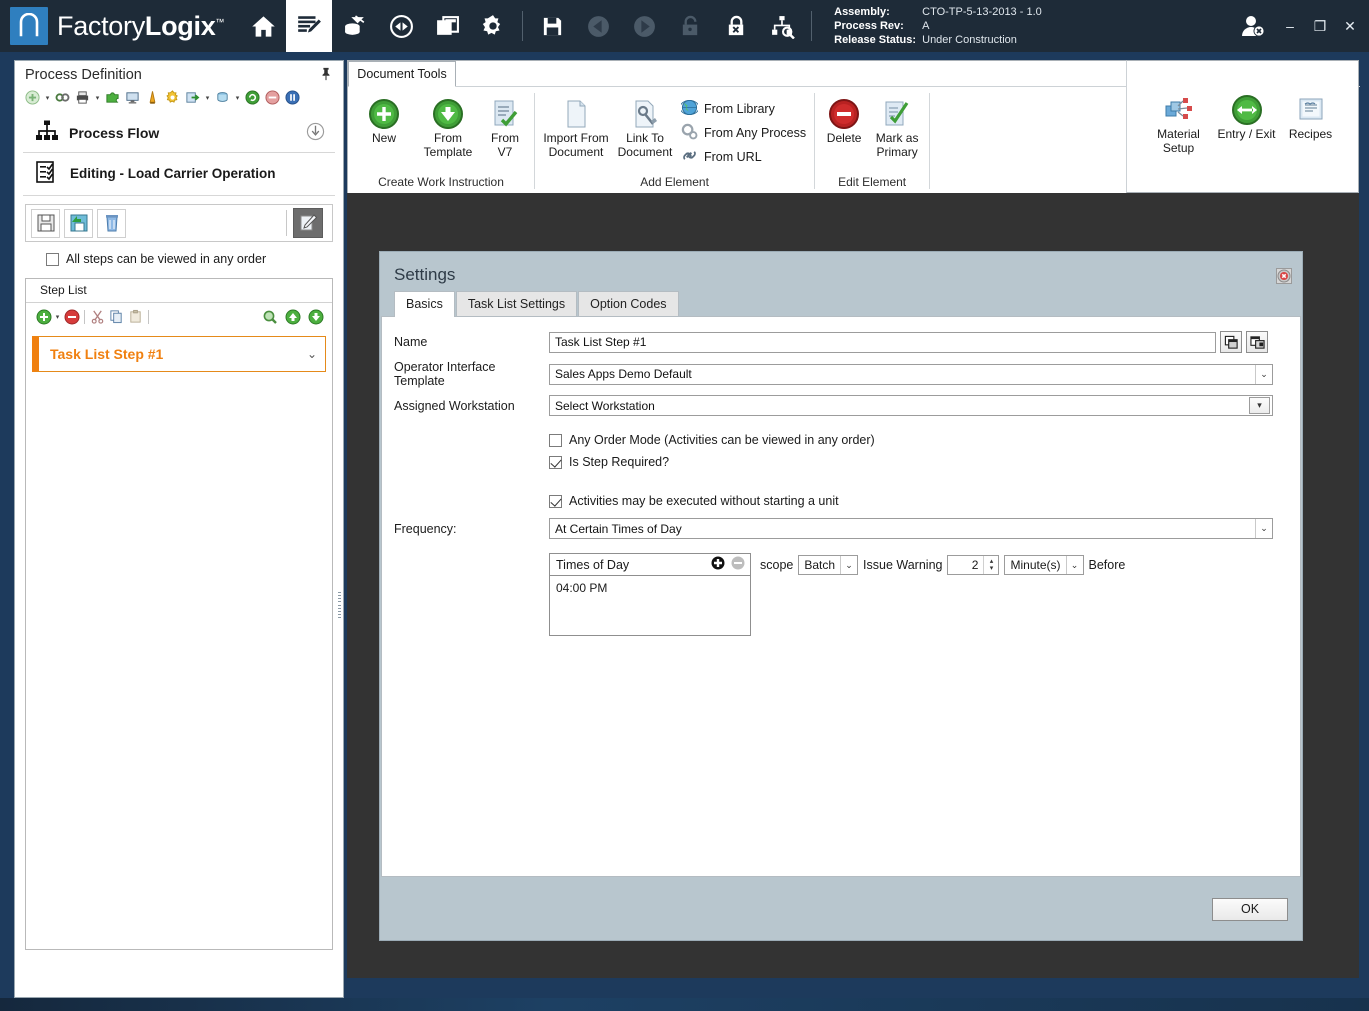 This screenshot has height=1011, width=1369. What do you see at coordinates (738, 564) in the screenshot?
I see `remove-time-icon` at bounding box center [738, 564].